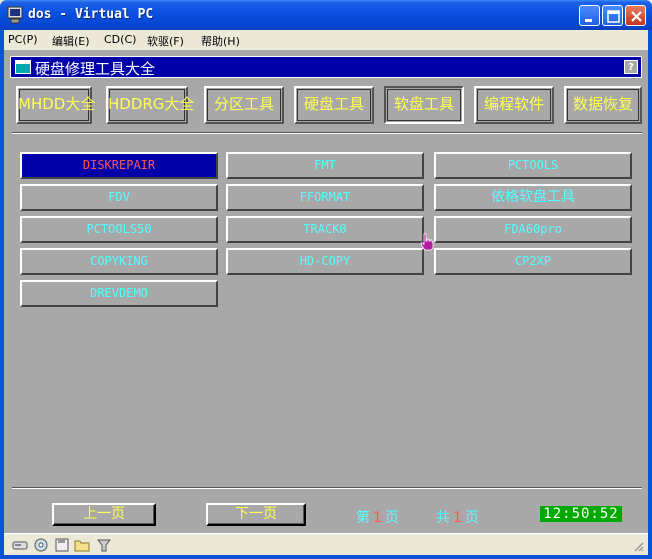  Describe the element at coordinates (326, 544) in the screenshot. I see `status-bar` at that location.